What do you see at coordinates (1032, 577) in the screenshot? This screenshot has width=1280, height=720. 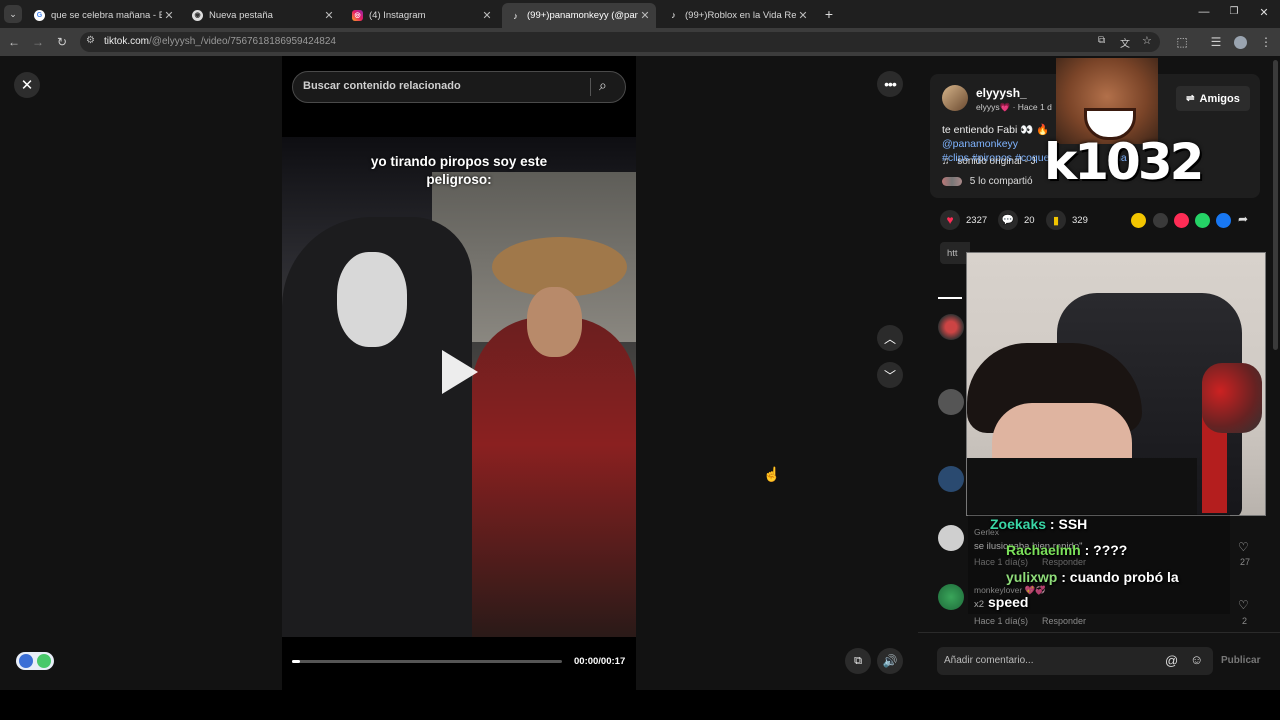 I see `chat-user: yulixwp` at bounding box center [1032, 577].